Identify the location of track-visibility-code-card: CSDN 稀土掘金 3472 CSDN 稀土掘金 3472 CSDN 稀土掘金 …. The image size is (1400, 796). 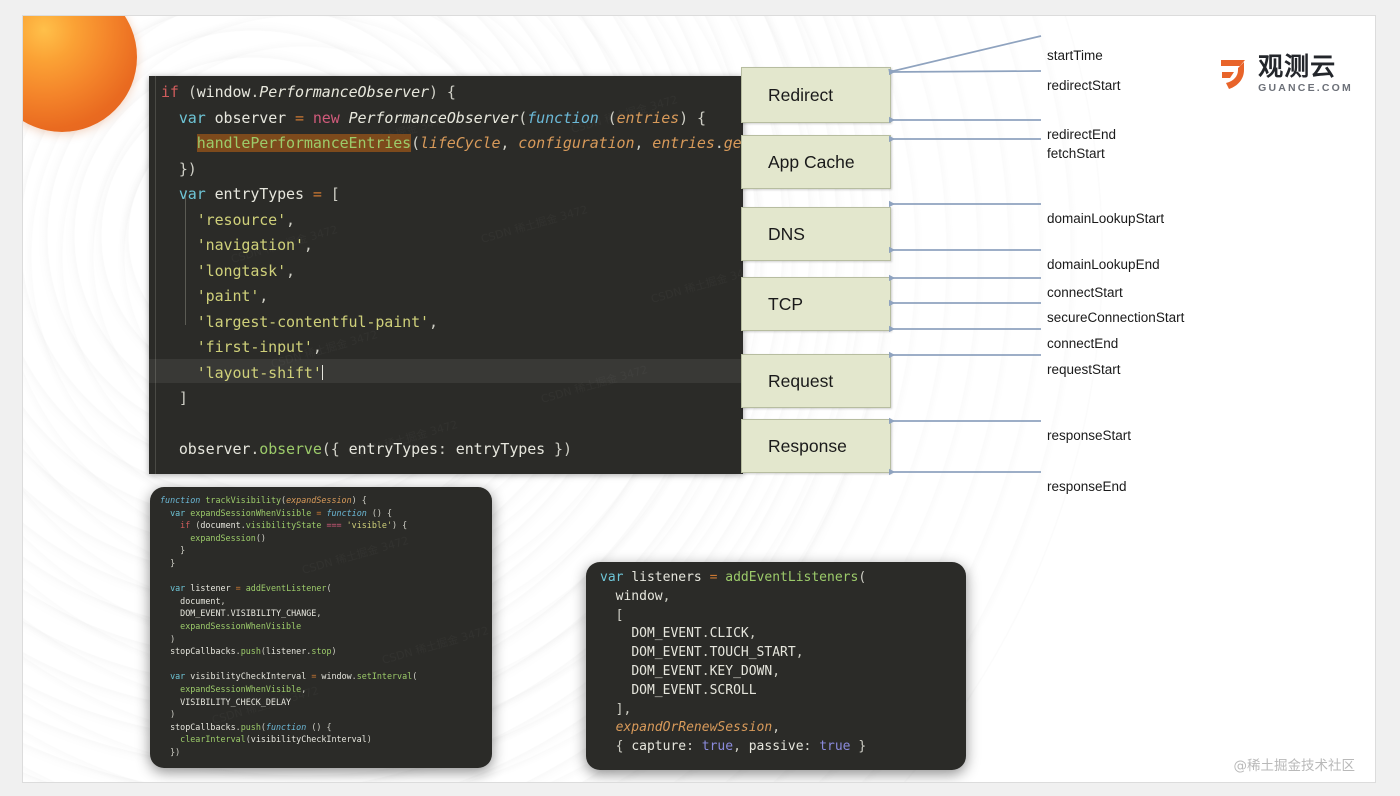
(321, 627).